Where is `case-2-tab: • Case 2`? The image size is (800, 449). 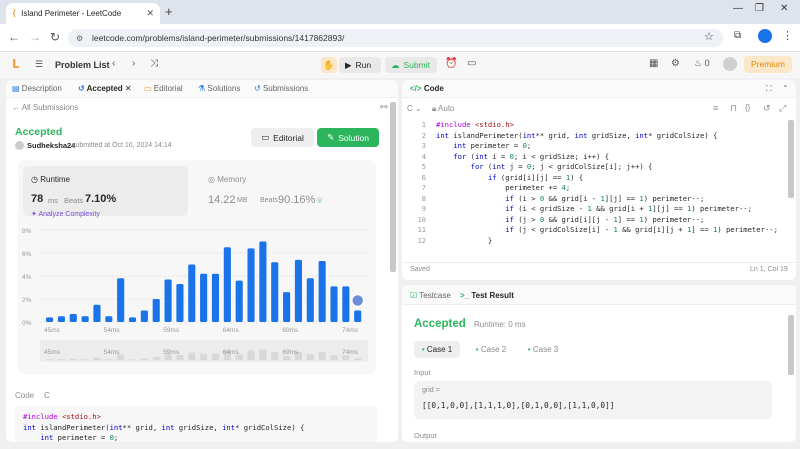
case-2-tab: • Case 2 is located at coordinates (491, 349).